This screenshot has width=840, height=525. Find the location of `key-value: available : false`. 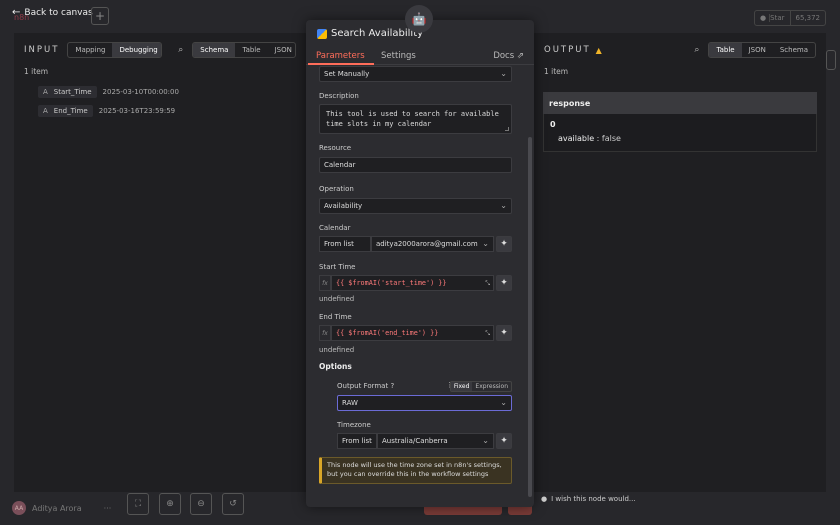

key-value: available : false is located at coordinates (589, 138).